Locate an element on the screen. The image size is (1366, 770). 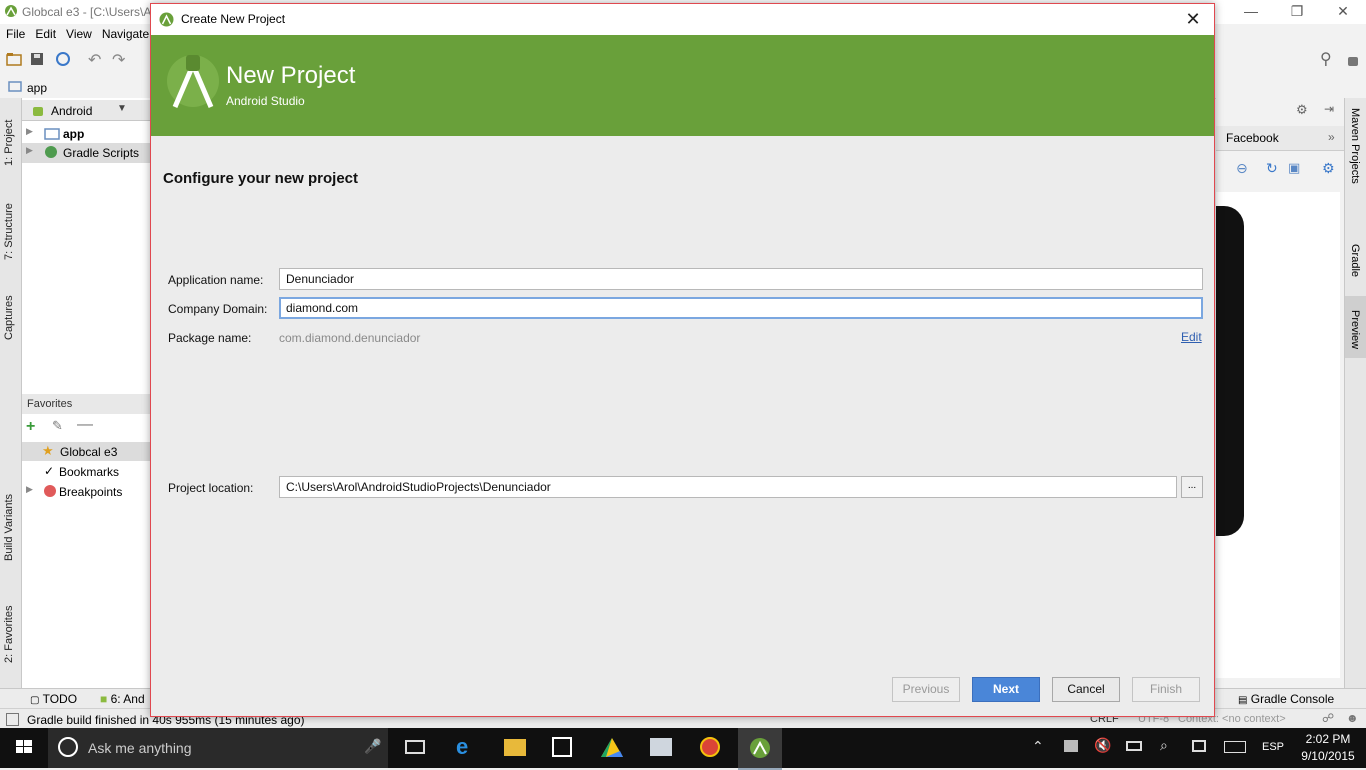
menu-edit: Edit is located at coordinates (44, 32).